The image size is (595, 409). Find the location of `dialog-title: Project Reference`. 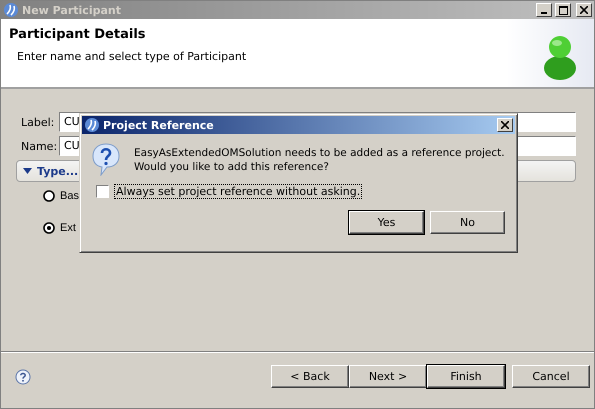

dialog-title: Project Reference is located at coordinates (159, 125).